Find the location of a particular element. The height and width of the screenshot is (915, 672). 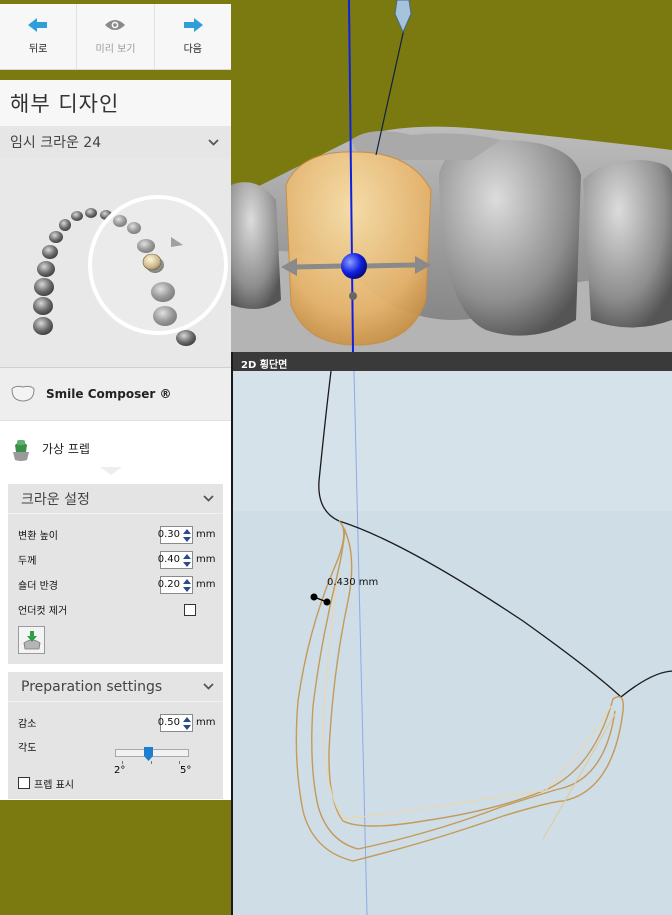

show-prep-row: 프렙 표시 is located at coordinates (115, 783).